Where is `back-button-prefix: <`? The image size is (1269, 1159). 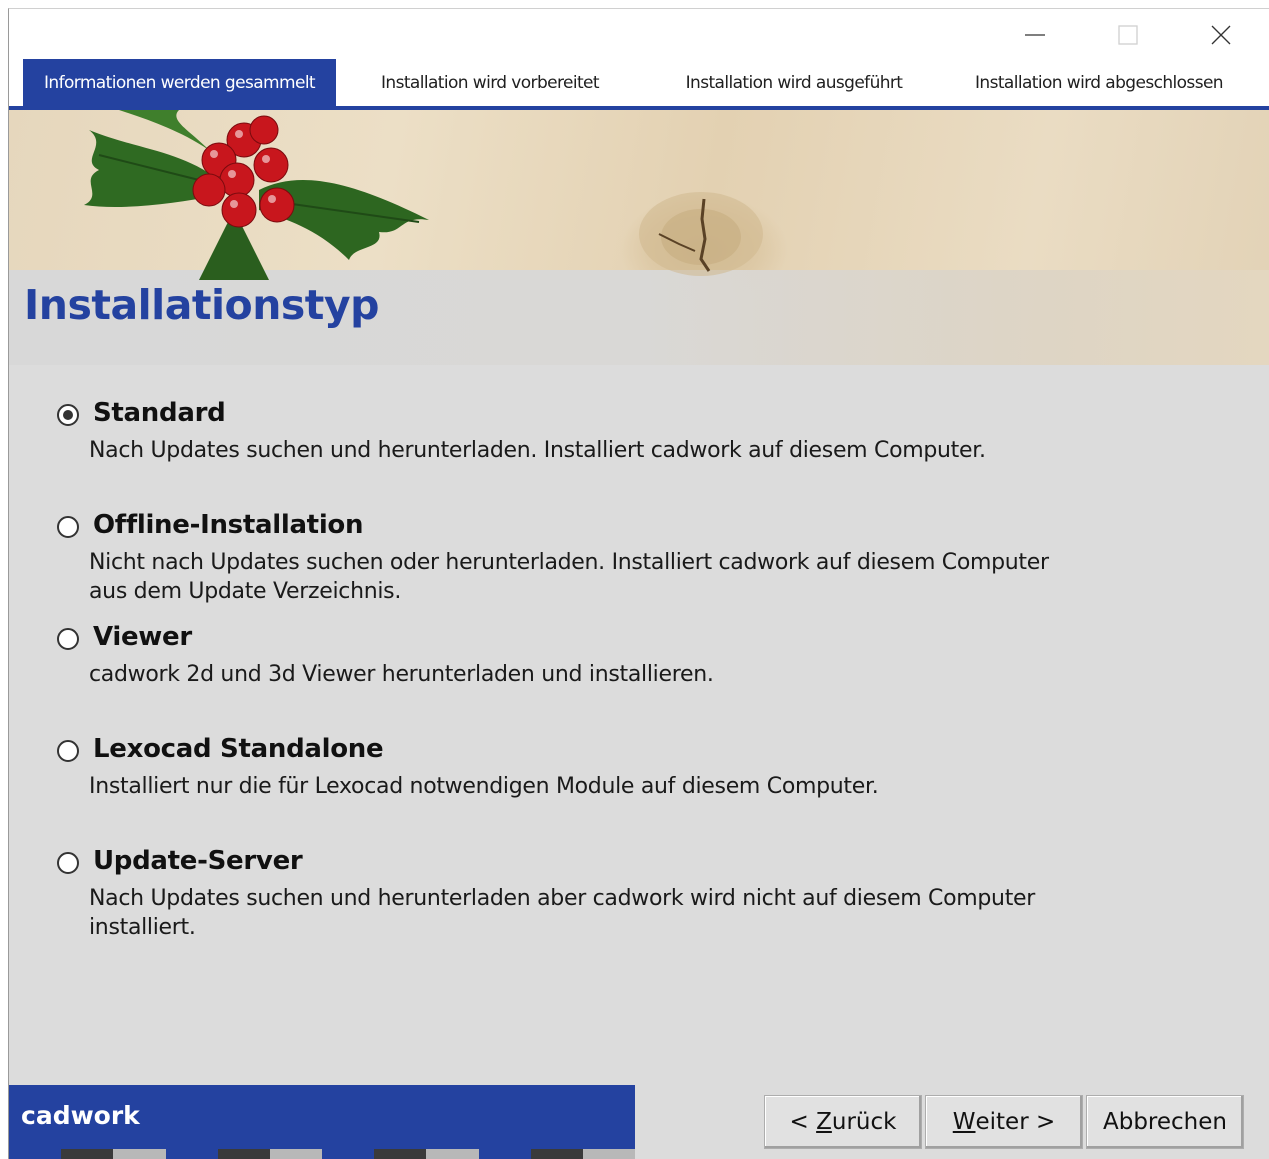
back-button-prefix: < is located at coordinates (803, 1122).